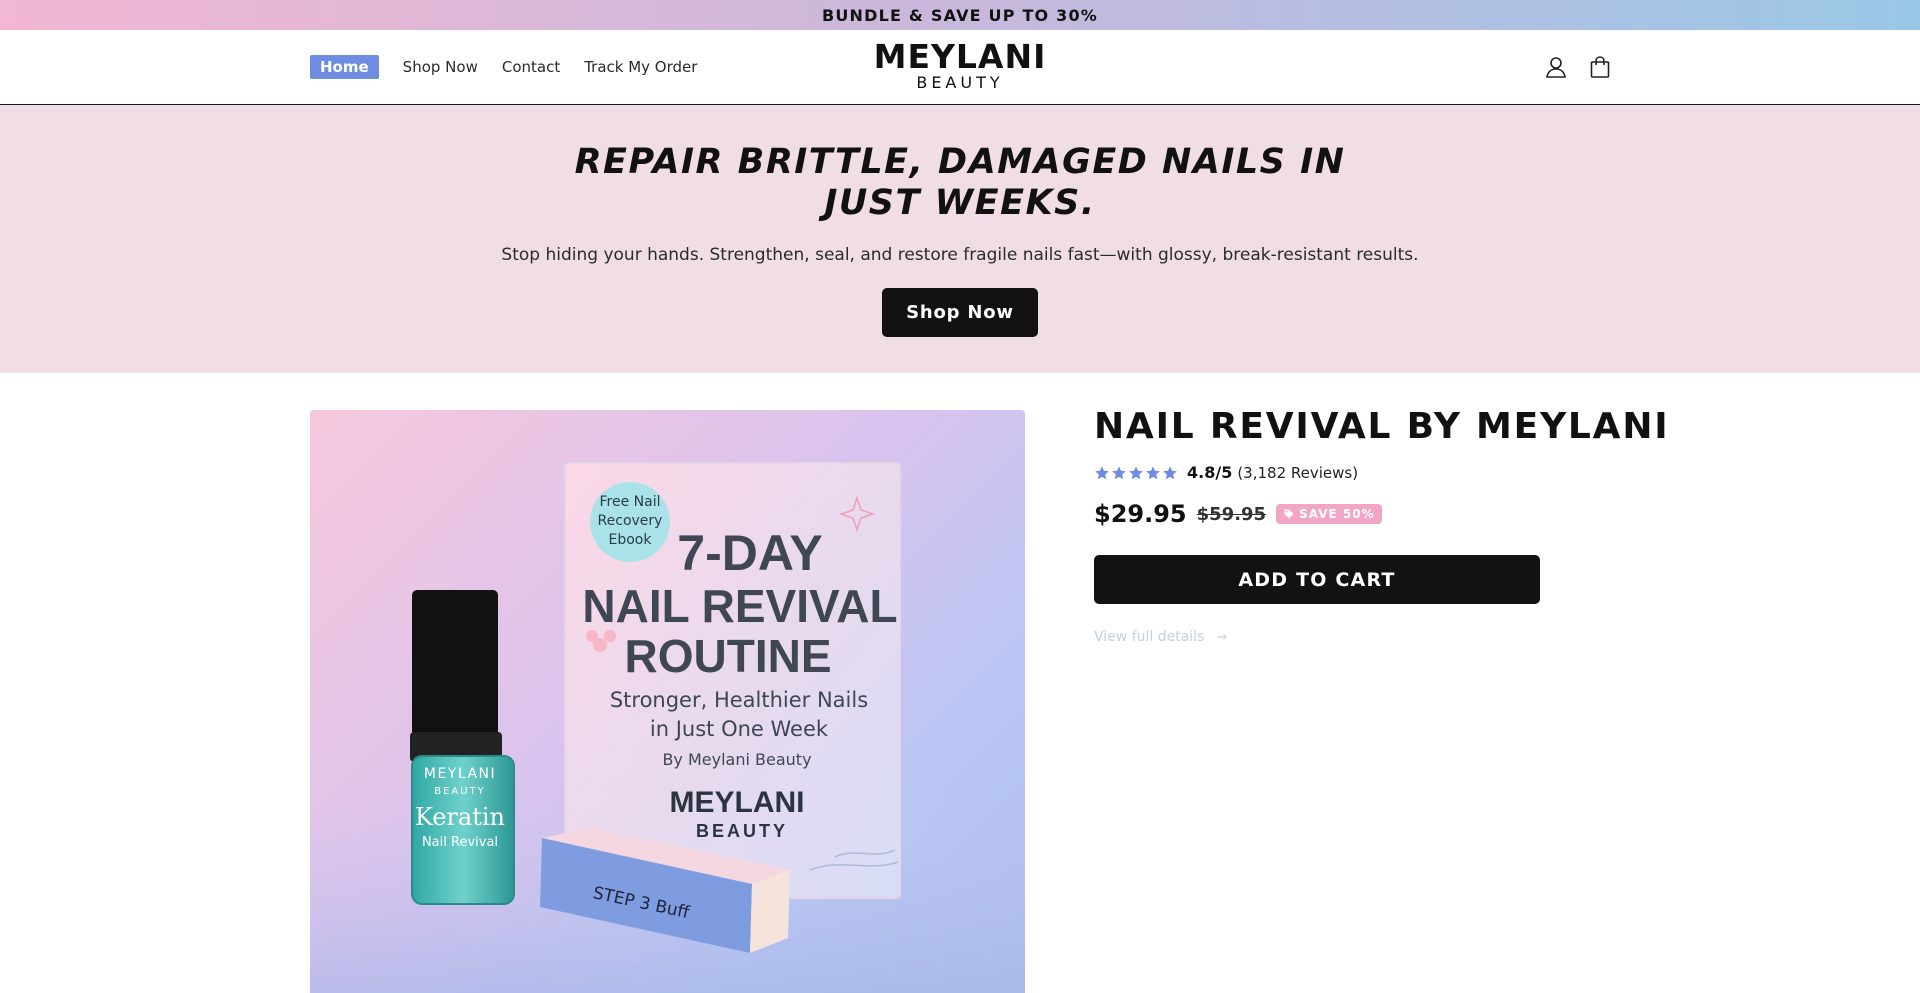  I want to click on logo-main-text: MEYLANI, so click(960, 56).